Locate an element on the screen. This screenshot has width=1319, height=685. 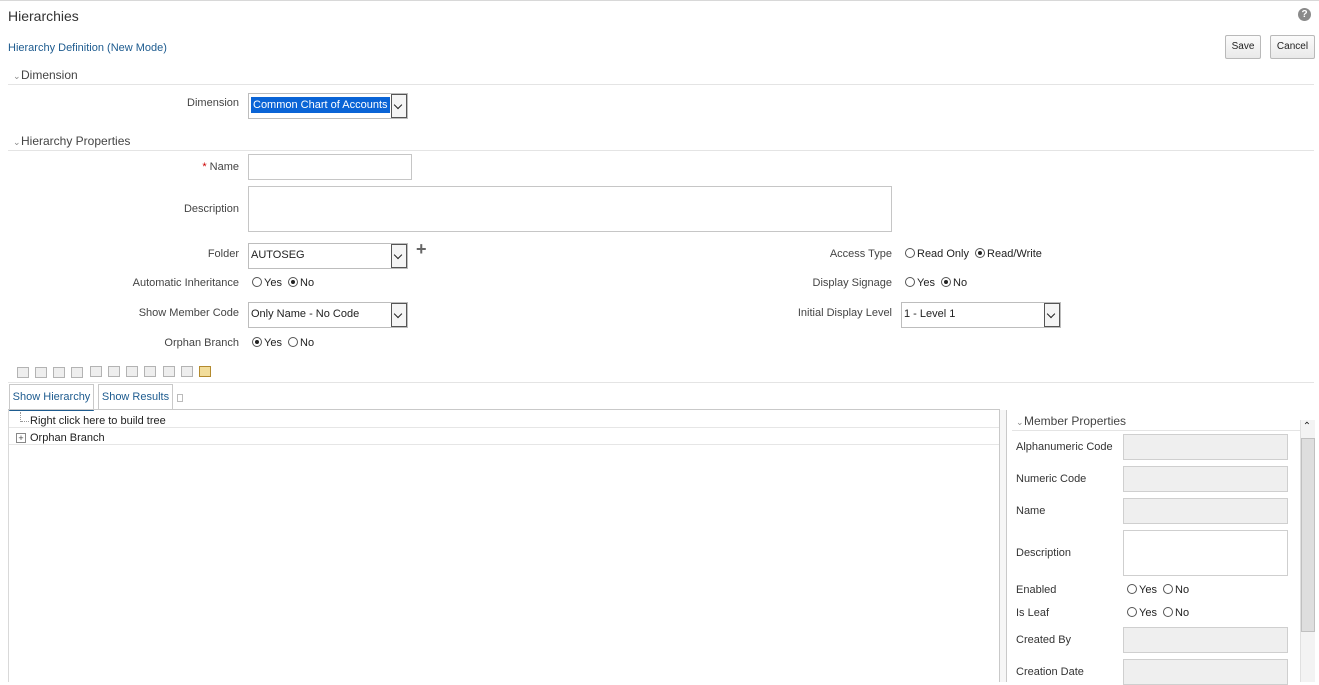
is-leaf-yes-label: Yes is located at coordinates (1148, 613).